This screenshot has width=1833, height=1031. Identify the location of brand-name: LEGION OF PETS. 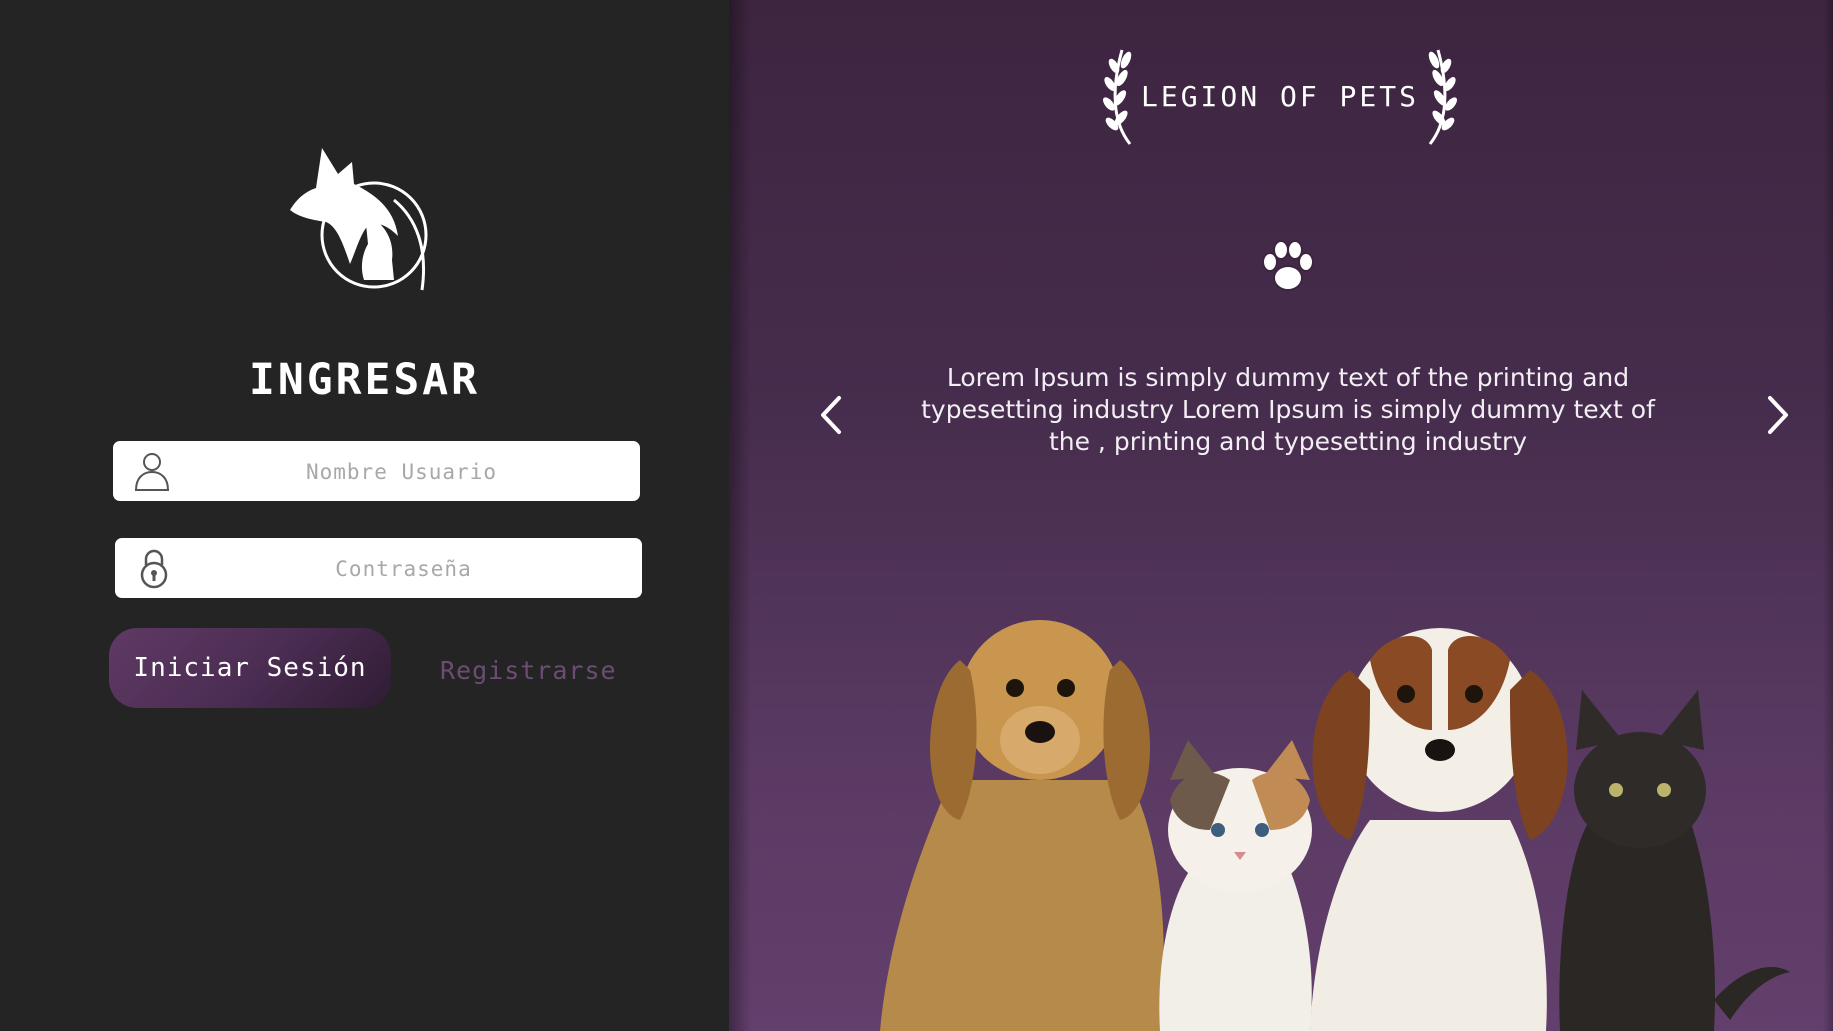
(1279, 96).